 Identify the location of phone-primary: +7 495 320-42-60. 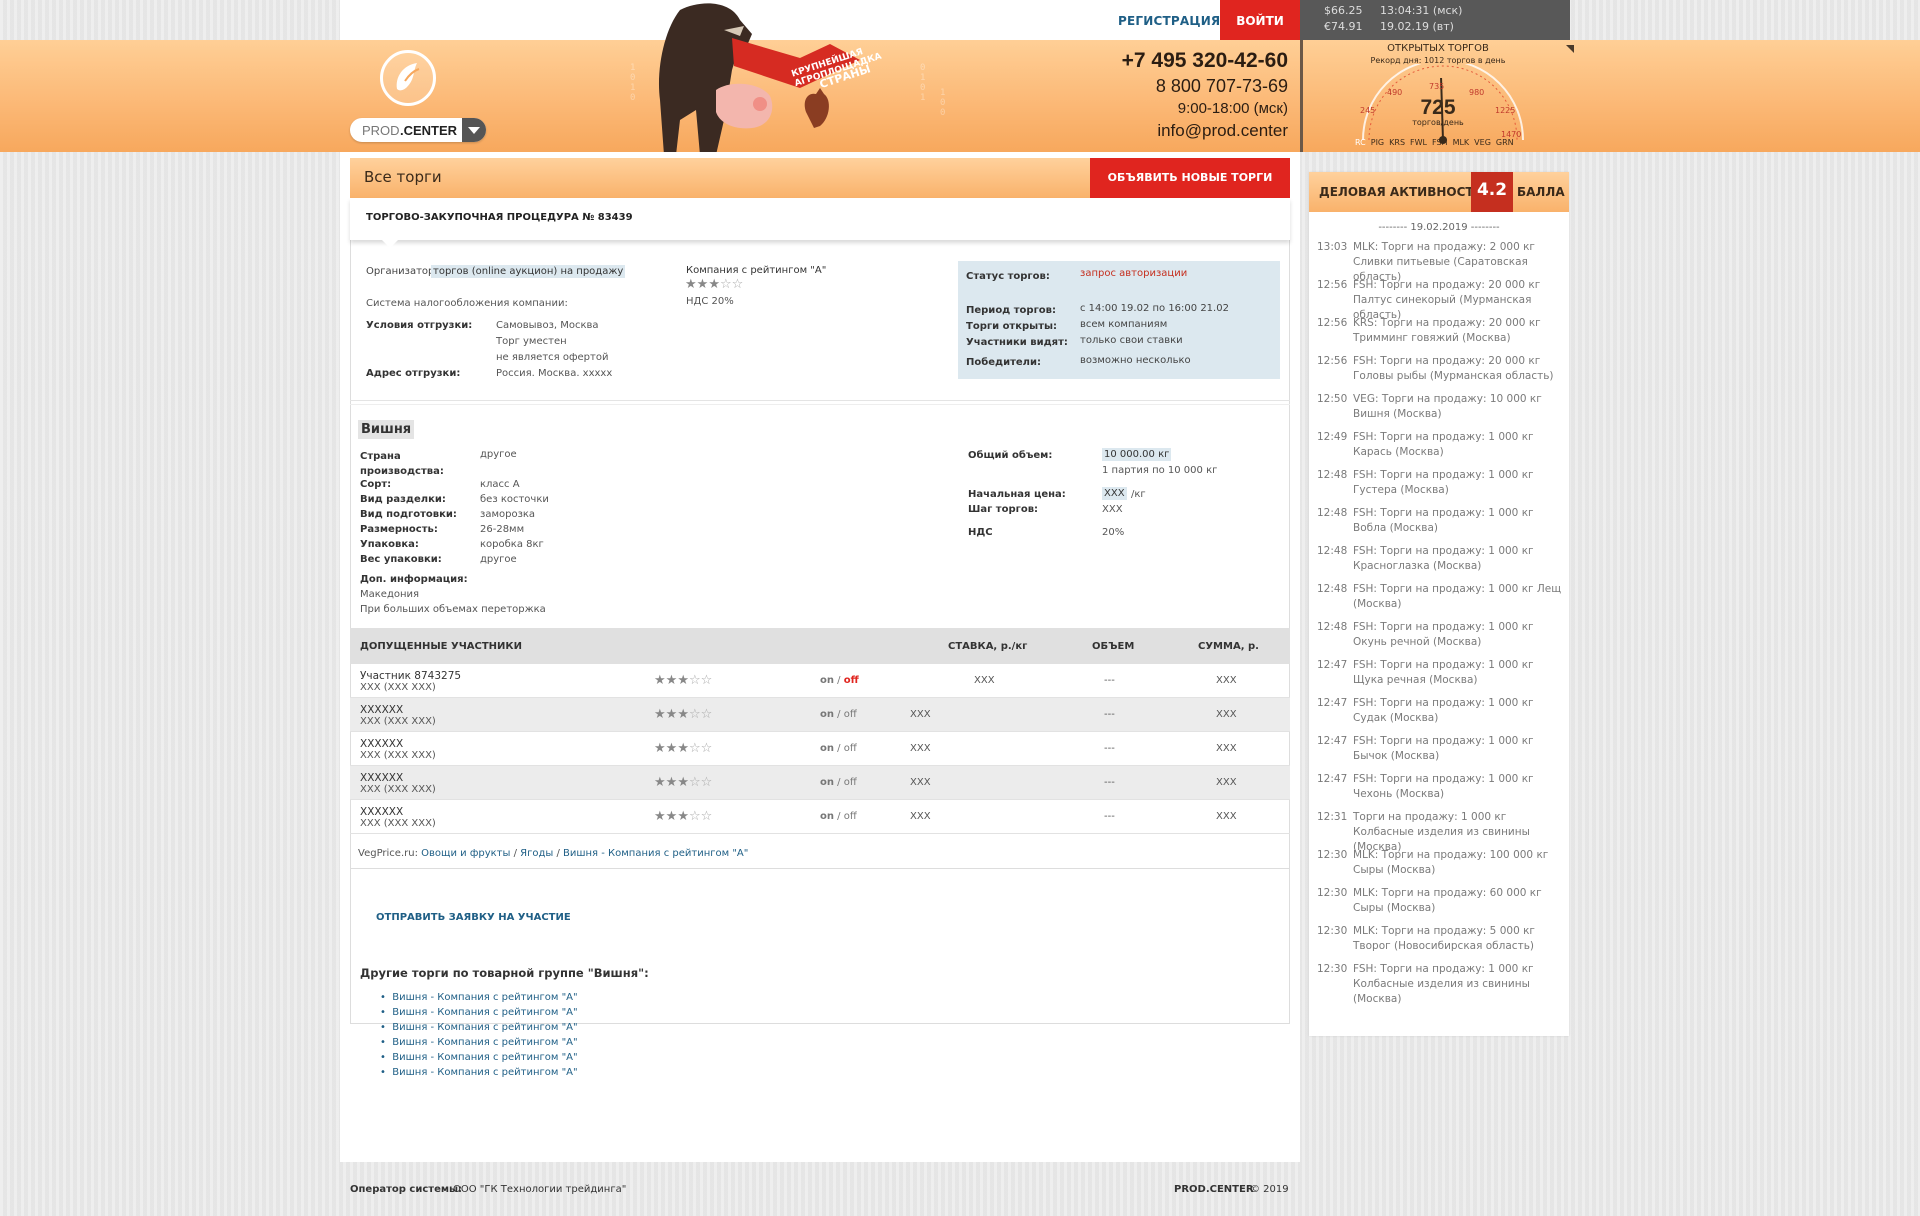
(1205, 61).